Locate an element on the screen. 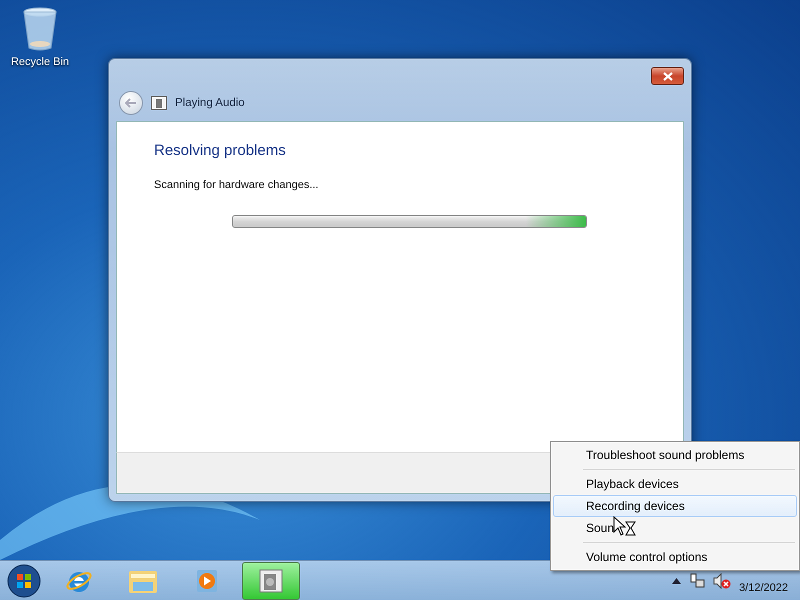 This screenshot has height=600, width=800. window-title: Playing Audio is located at coordinates (210, 103).